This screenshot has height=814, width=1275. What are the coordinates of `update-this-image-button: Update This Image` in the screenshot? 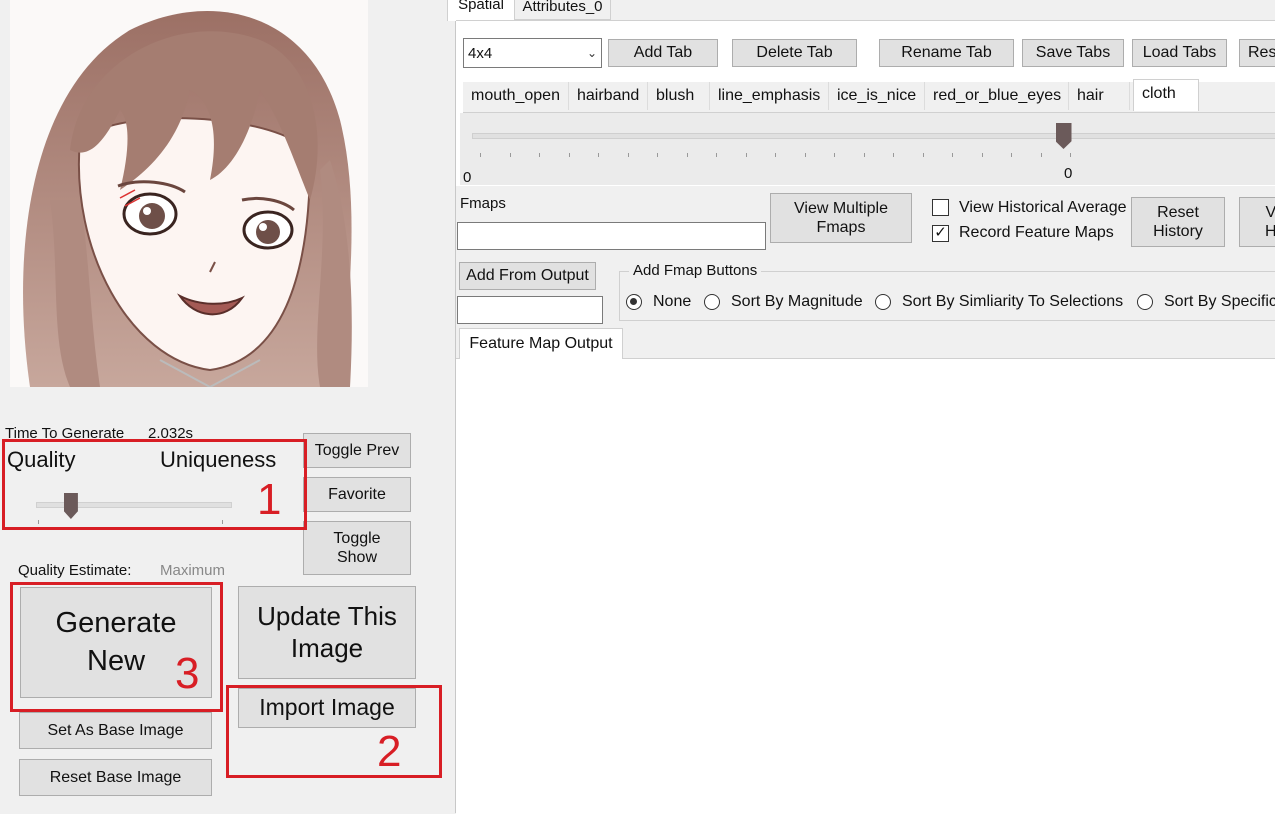 It's located at (327, 632).